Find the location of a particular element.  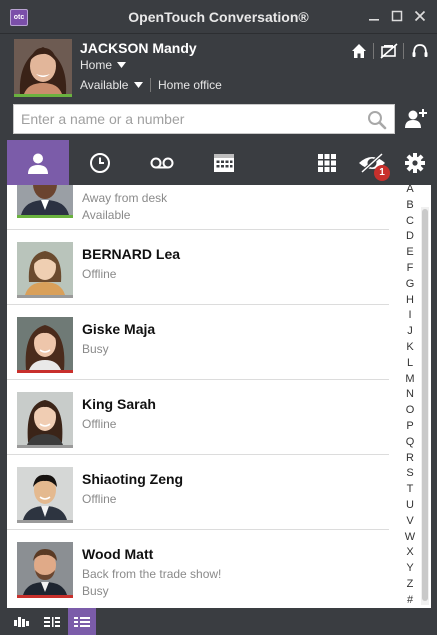

location-selector: Home is located at coordinates (103, 65).